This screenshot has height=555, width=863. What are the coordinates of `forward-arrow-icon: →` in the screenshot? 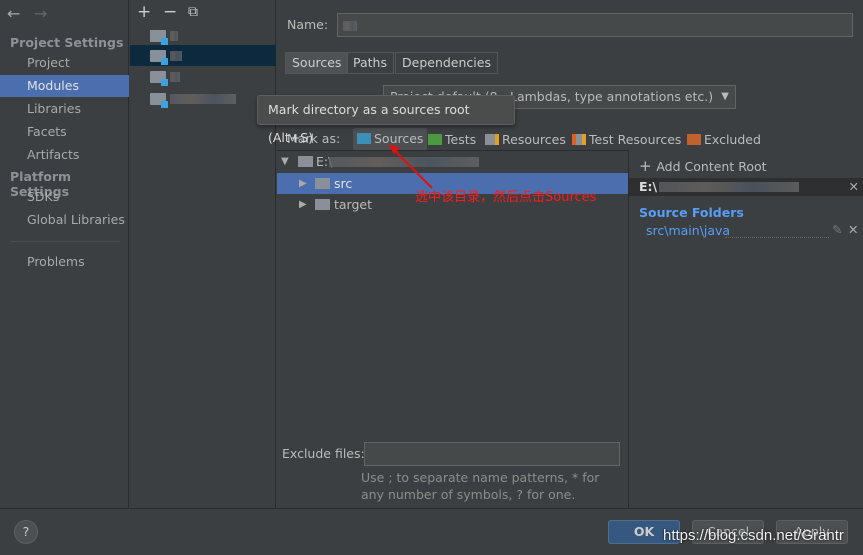 It's located at (40, 13).